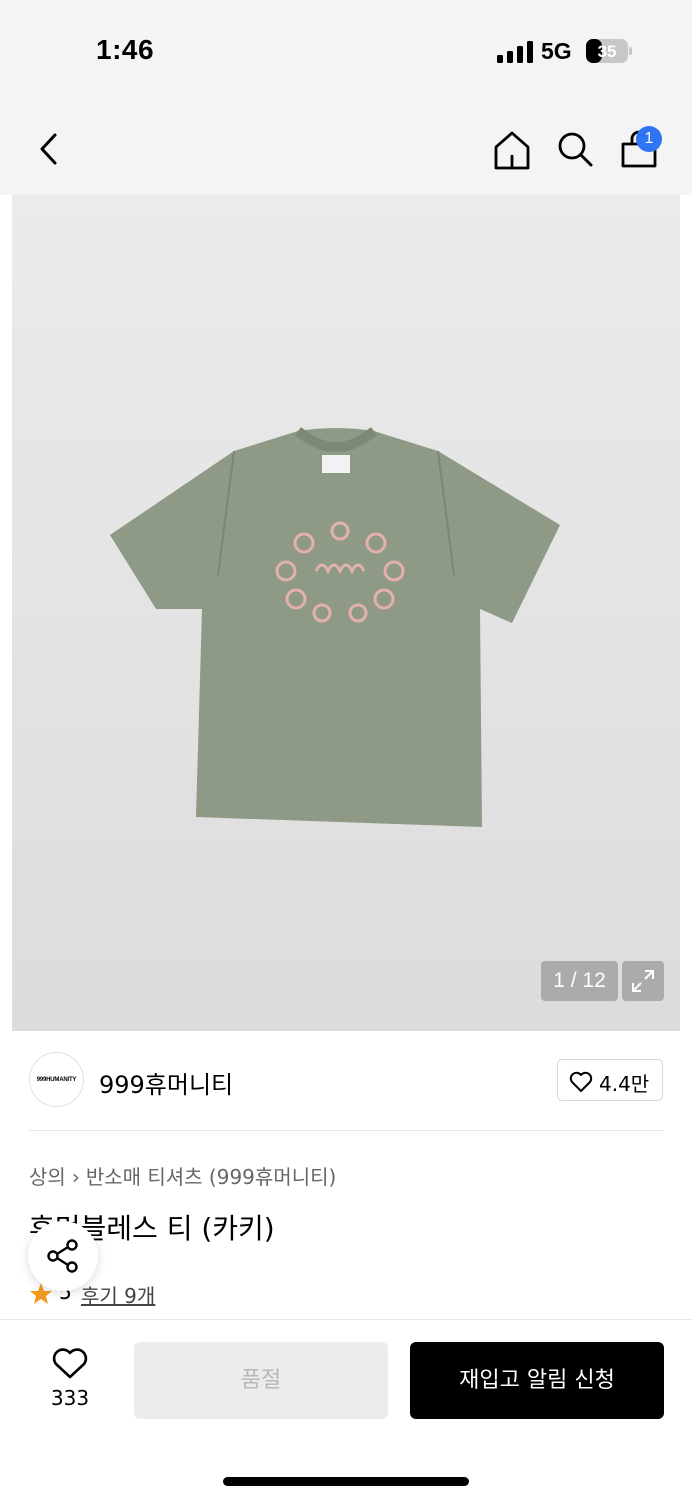 The image size is (692, 1500). I want to click on status-time: 1:46, so click(125, 49).